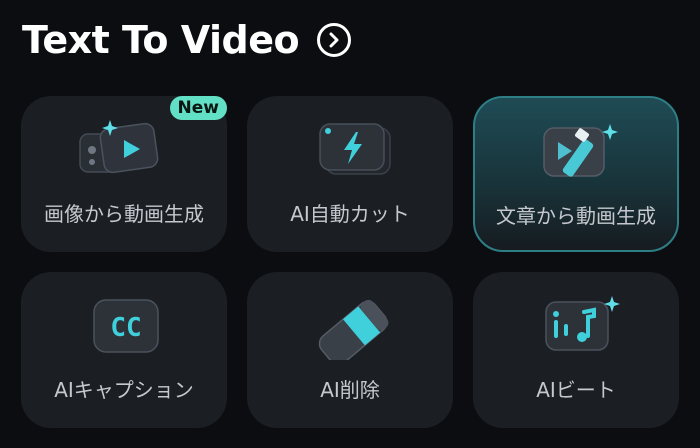 The width and height of the screenshot is (700, 448). I want to click on card-ai-remove: AI削除, so click(350, 350).